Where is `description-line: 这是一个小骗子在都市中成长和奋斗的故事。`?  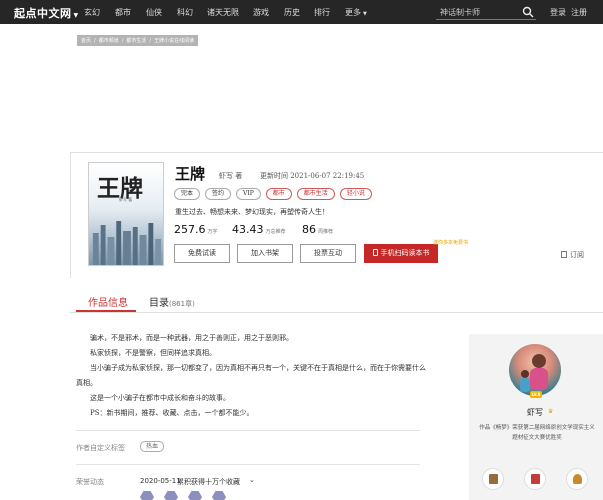
description-line: 这是一个小骗子在都市中成长和奋斗的故事。 is located at coordinates (160, 398).